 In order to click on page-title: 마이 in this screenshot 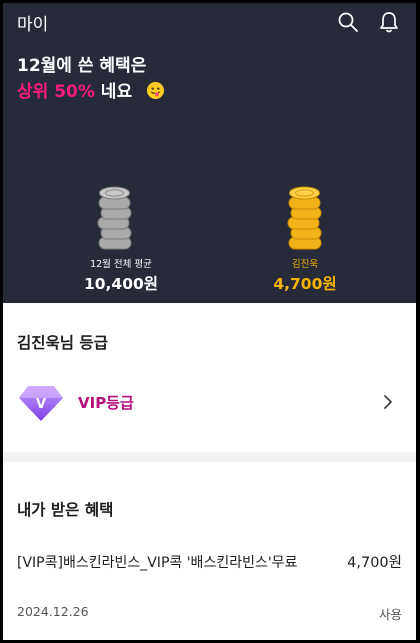, I will do `click(33, 25)`.